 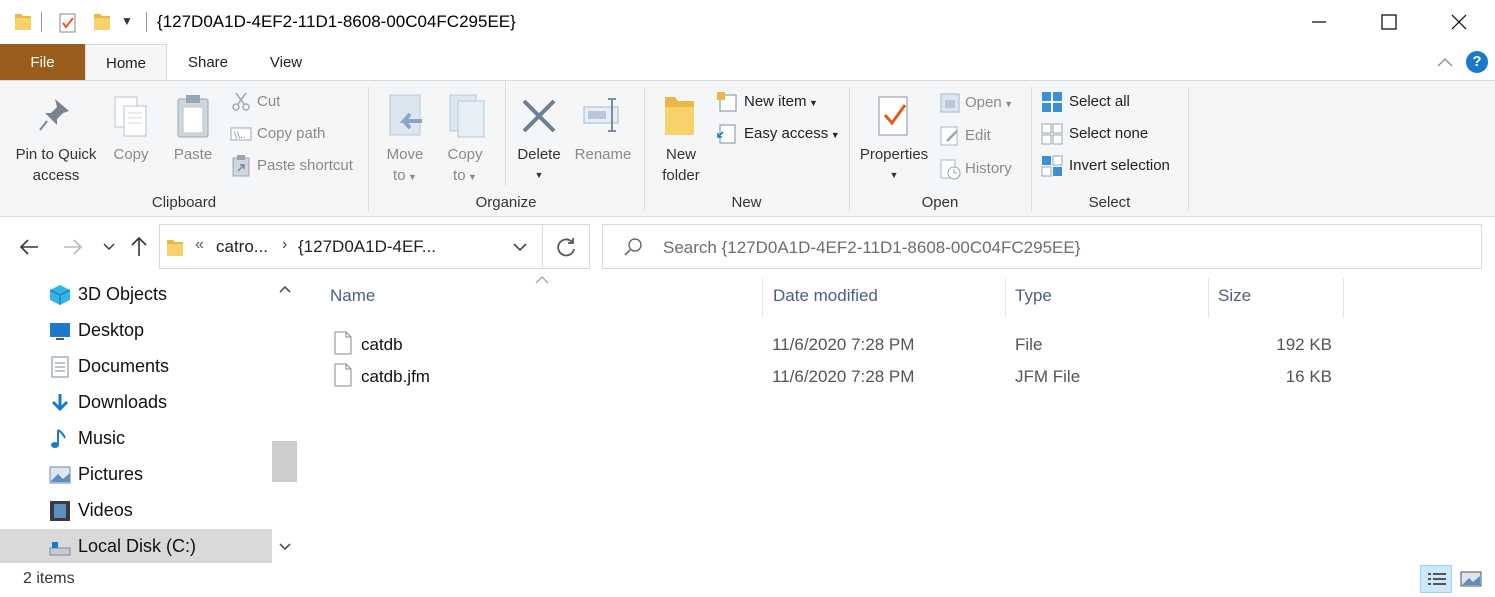 What do you see at coordinates (1111, 102) in the screenshot?
I see `select-all-button: Select all` at bounding box center [1111, 102].